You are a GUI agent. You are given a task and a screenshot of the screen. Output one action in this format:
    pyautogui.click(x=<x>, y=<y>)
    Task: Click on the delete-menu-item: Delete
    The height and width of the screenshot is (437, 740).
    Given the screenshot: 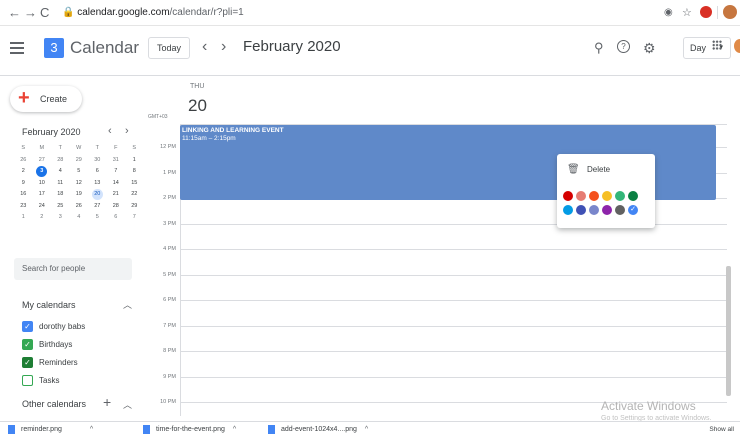 What is the action you would take?
    pyautogui.click(x=598, y=170)
    